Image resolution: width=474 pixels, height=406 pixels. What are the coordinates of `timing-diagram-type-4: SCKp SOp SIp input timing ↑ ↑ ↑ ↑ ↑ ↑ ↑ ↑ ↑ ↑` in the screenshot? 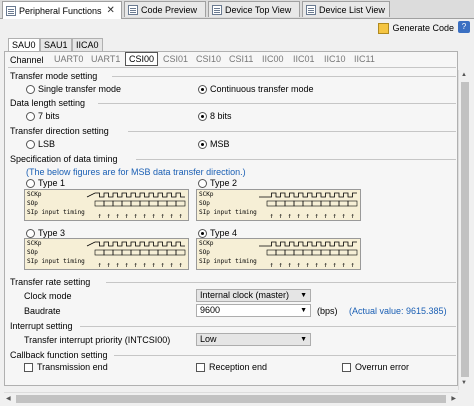 It's located at (278, 254).